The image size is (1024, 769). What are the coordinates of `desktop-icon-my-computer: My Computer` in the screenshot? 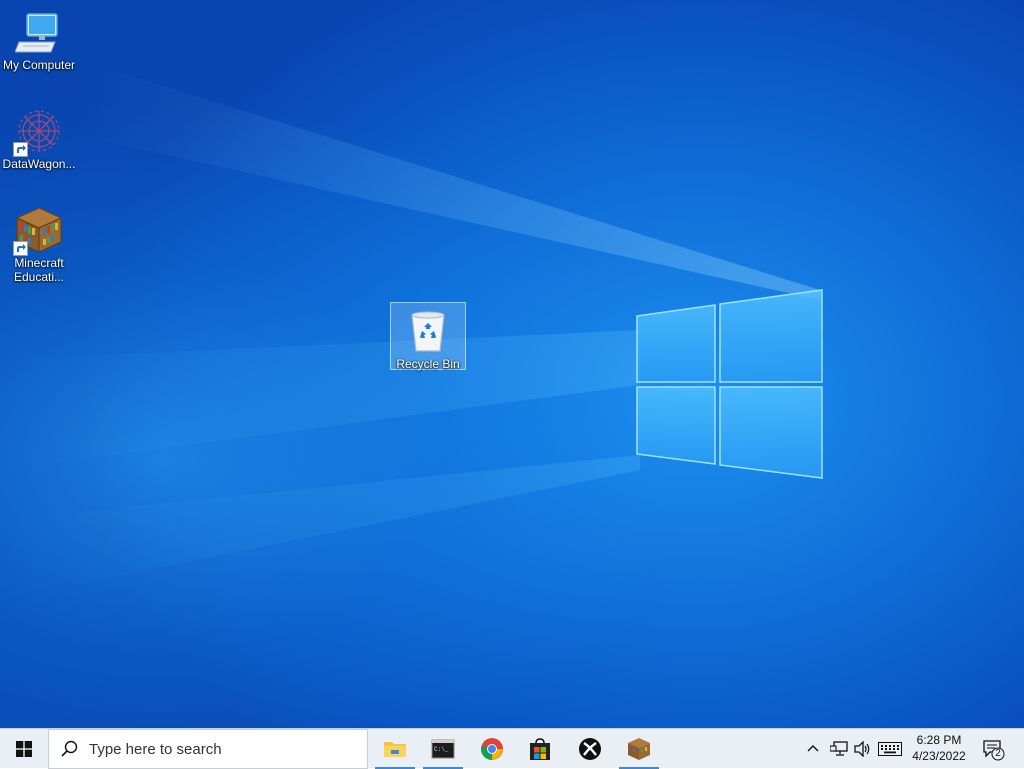 It's located at (39, 38).